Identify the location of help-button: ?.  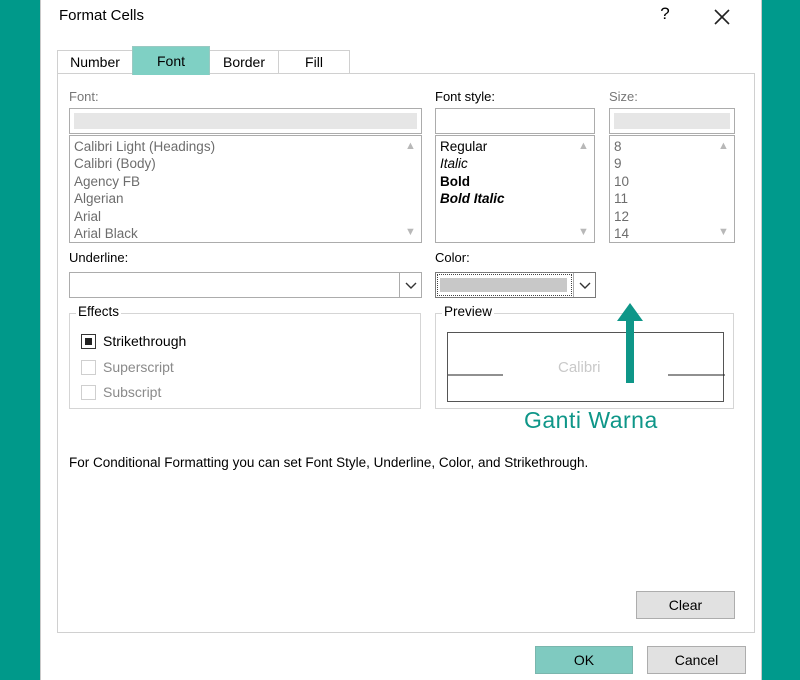
(665, 16).